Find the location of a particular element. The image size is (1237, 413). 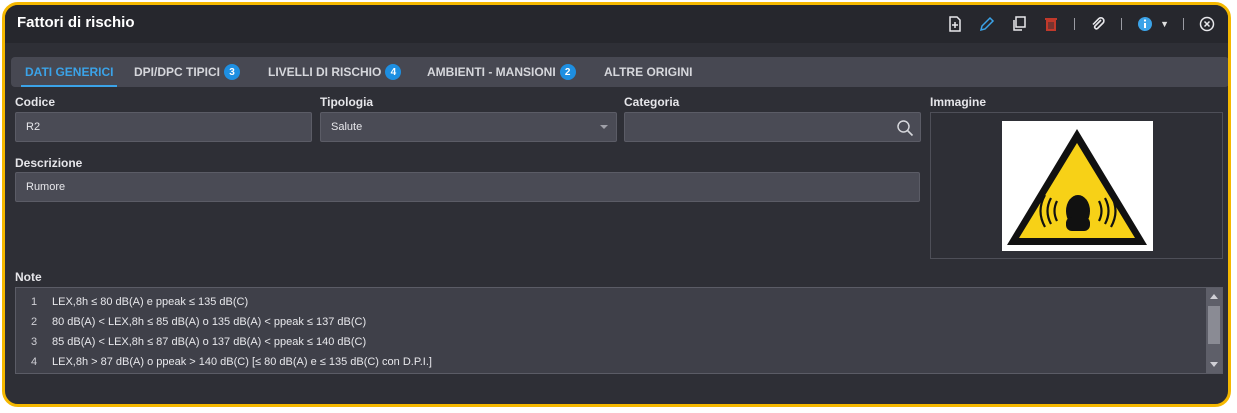

image-preview-box is located at coordinates (1076, 185).